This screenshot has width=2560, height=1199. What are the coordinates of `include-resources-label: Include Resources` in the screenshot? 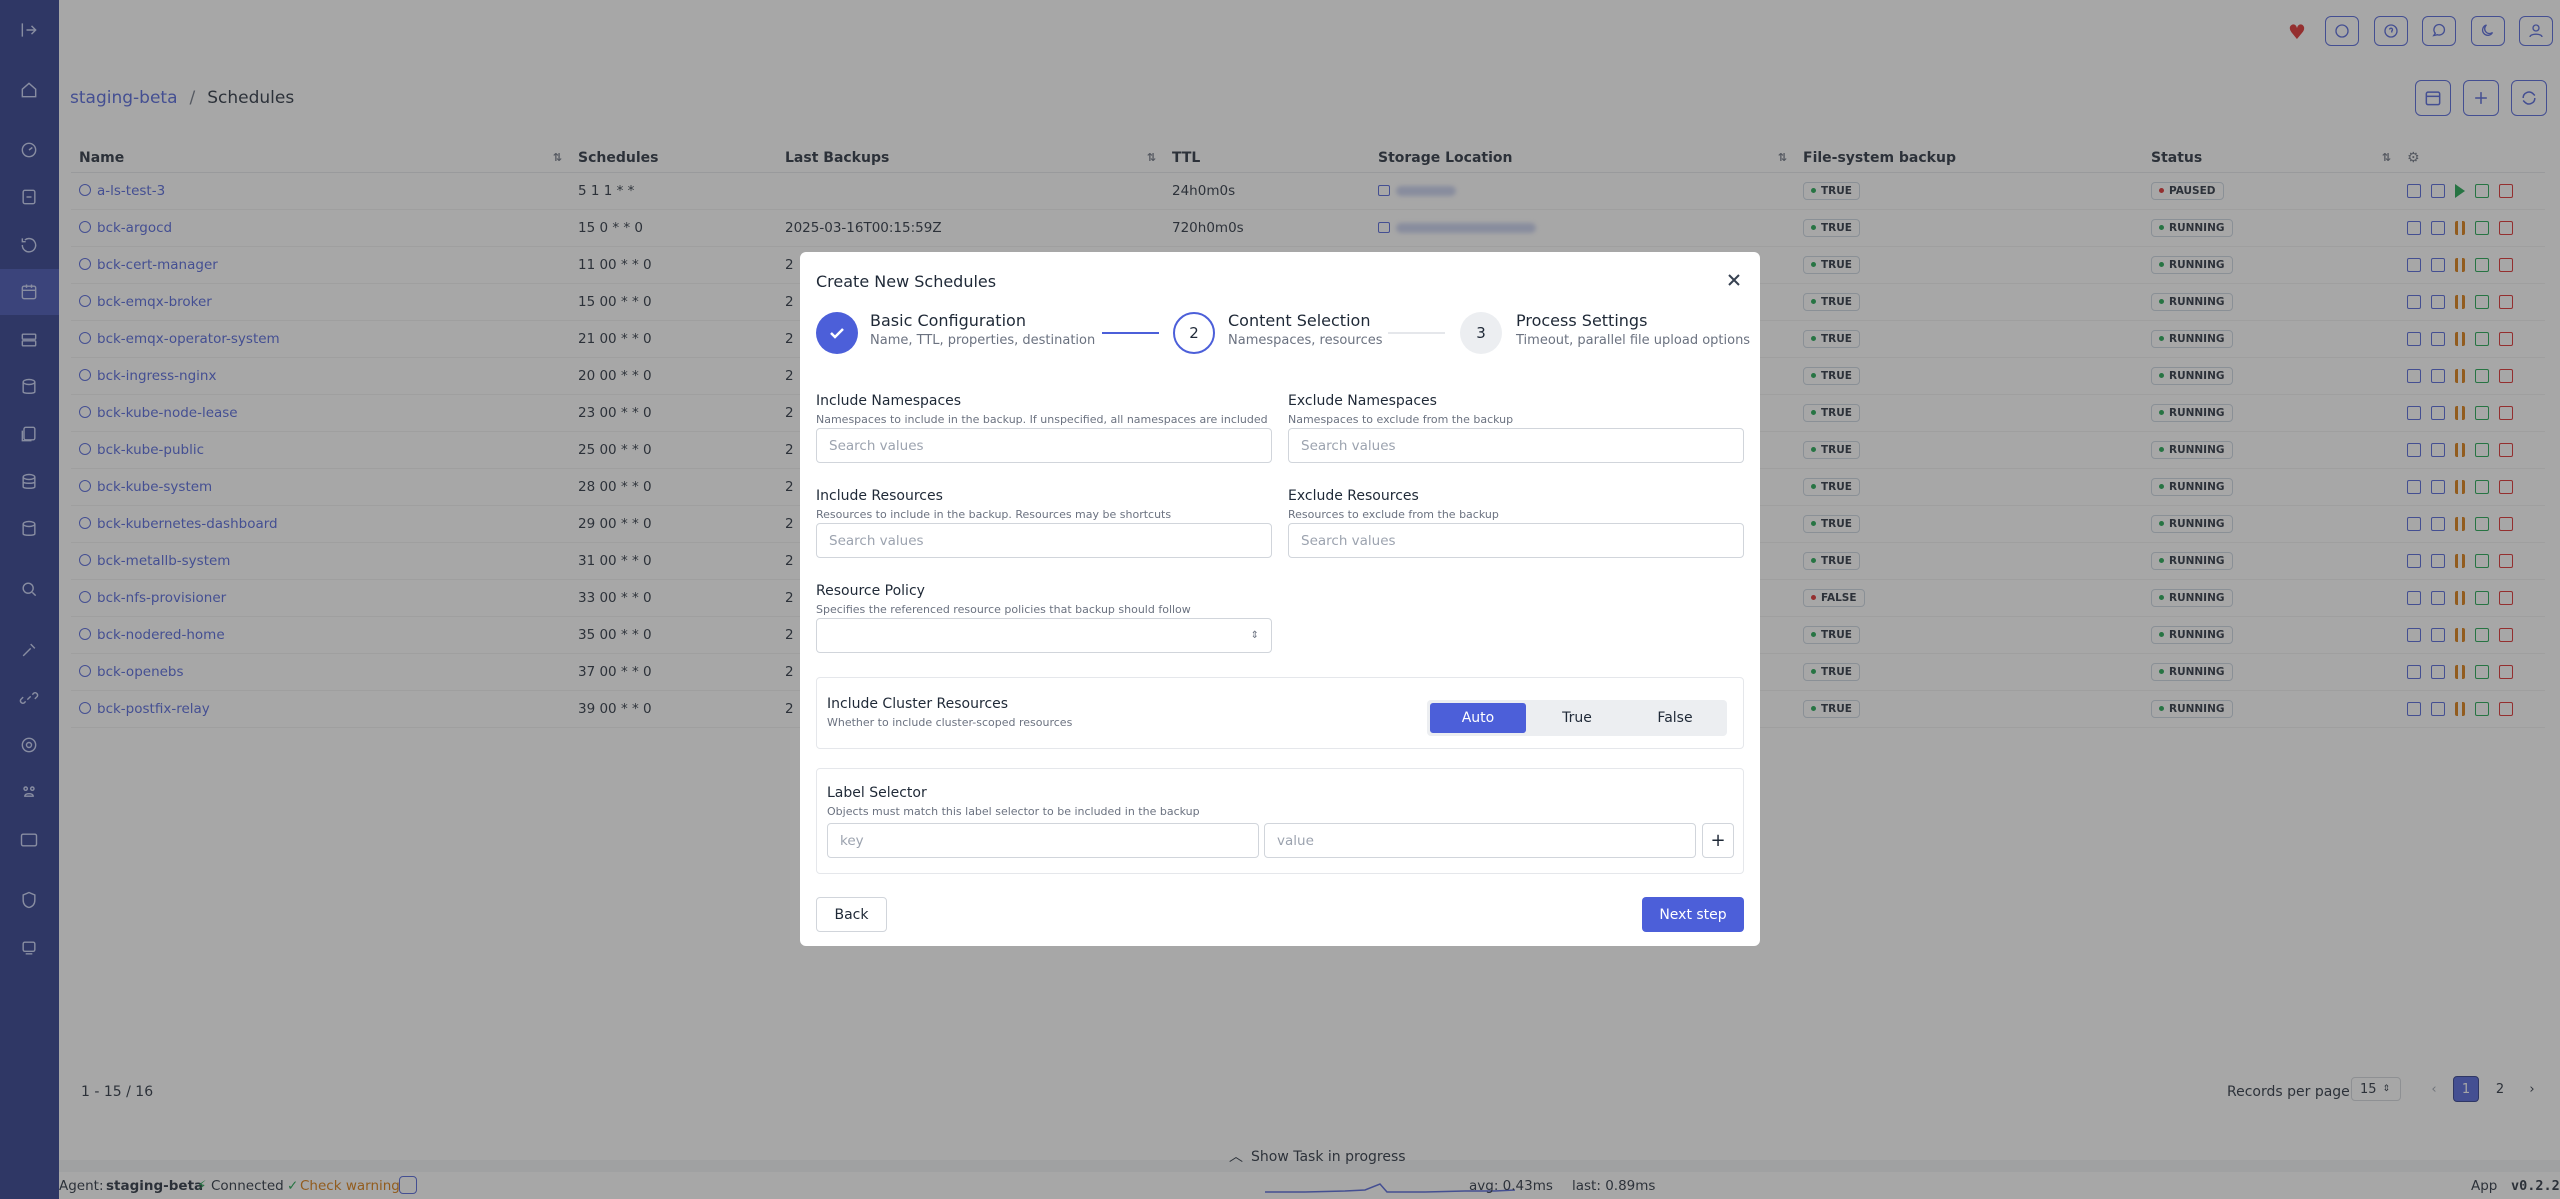 It's located at (879, 496).